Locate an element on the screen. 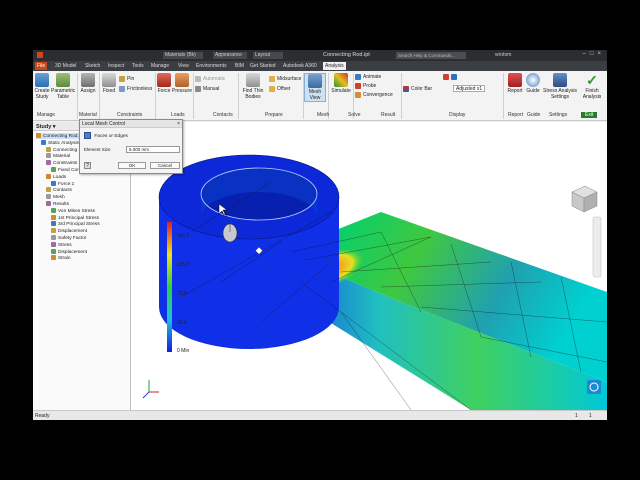 The height and width of the screenshot is (480, 640). mesh-icon is located at coordinates (315, 81).